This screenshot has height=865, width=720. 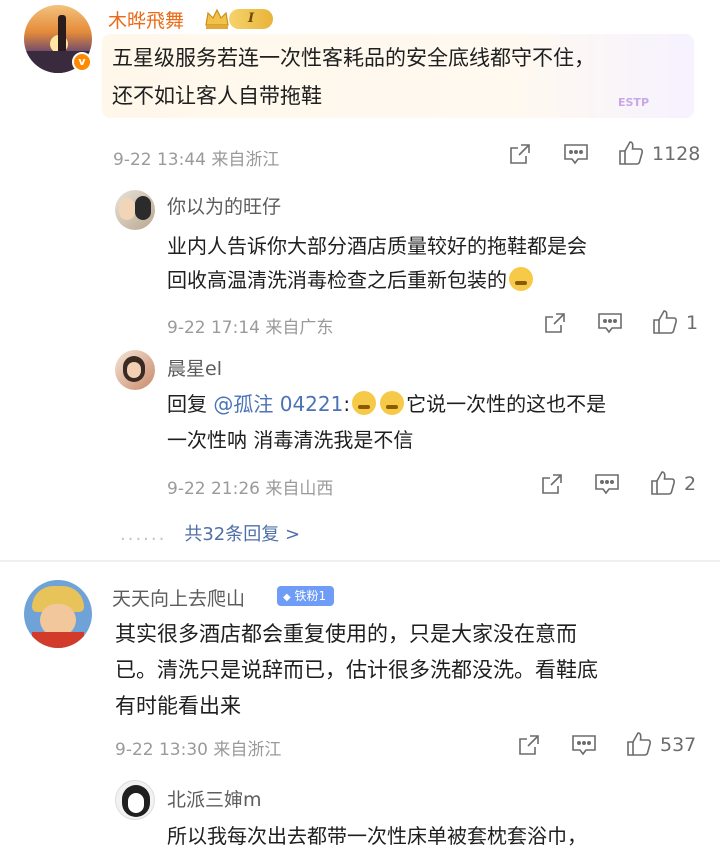 What do you see at coordinates (251, 19) in the screenshot?
I see `level-badge: I` at bounding box center [251, 19].